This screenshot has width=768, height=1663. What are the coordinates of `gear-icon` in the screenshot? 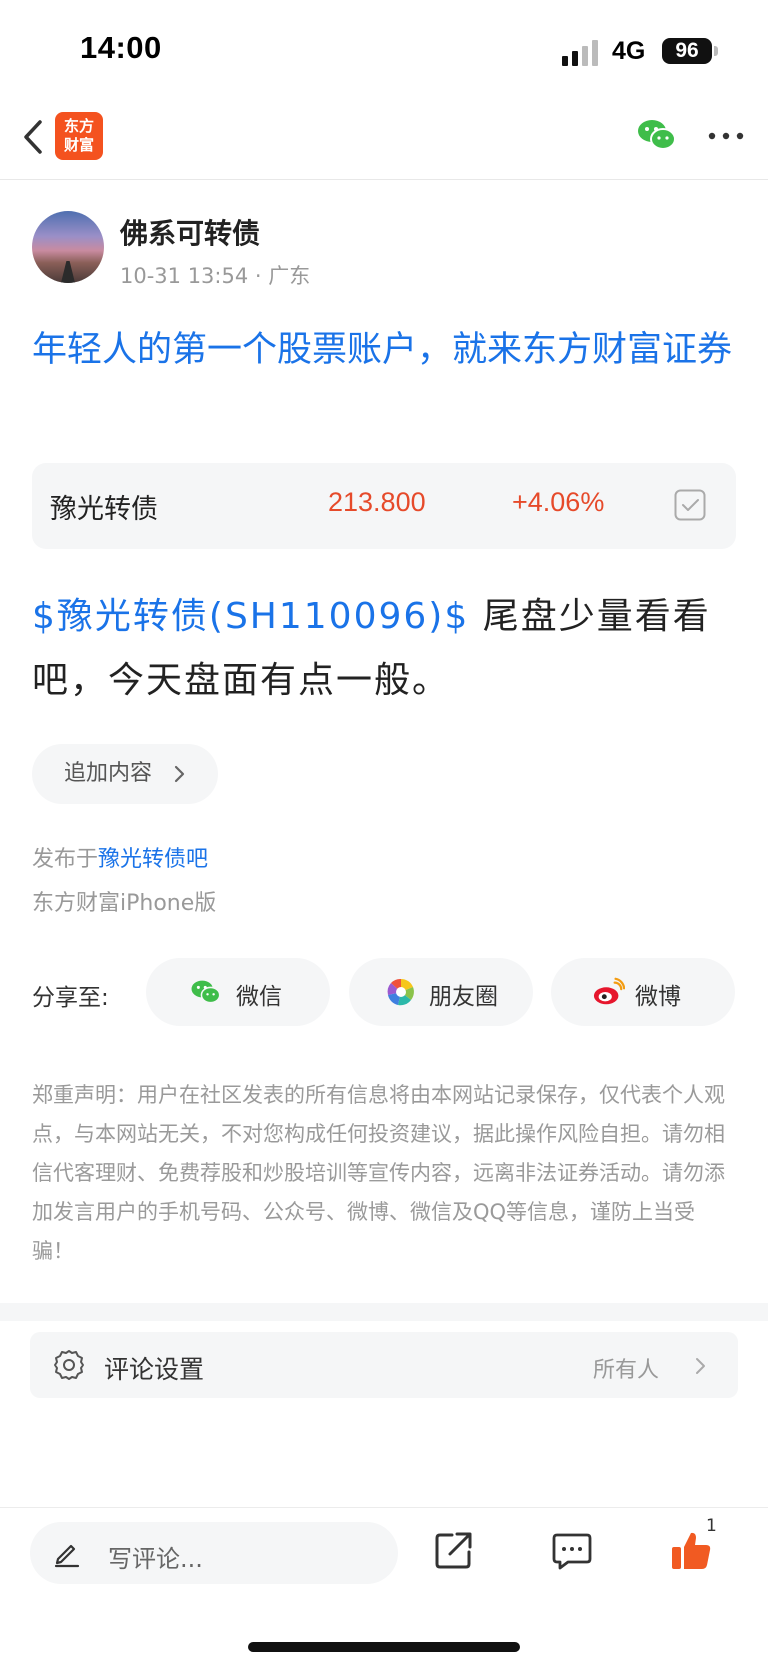 It's located at (69, 1365).